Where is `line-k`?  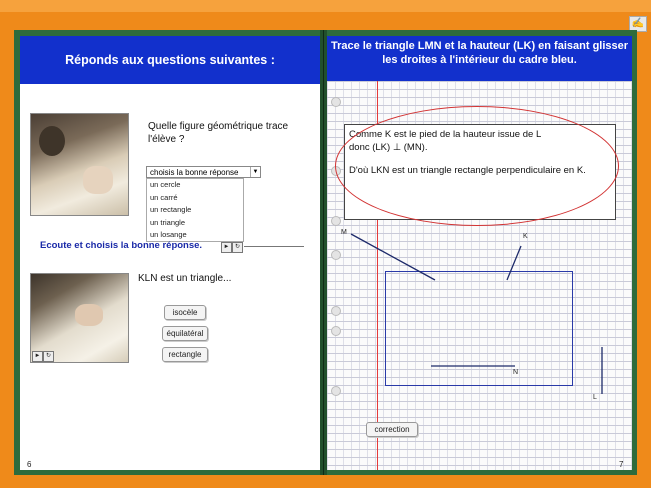 line-k is located at coordinates (514, 263).